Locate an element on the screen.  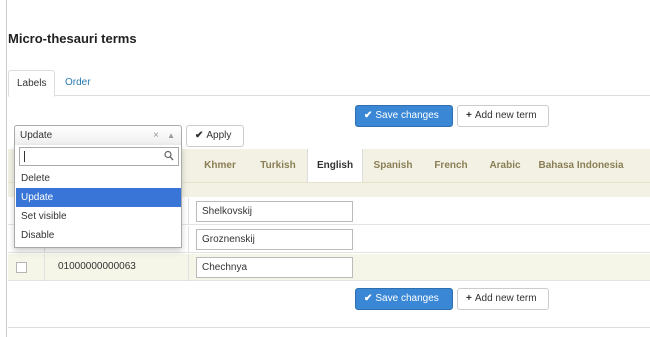
search-icon is located at coordinates (169, 155).